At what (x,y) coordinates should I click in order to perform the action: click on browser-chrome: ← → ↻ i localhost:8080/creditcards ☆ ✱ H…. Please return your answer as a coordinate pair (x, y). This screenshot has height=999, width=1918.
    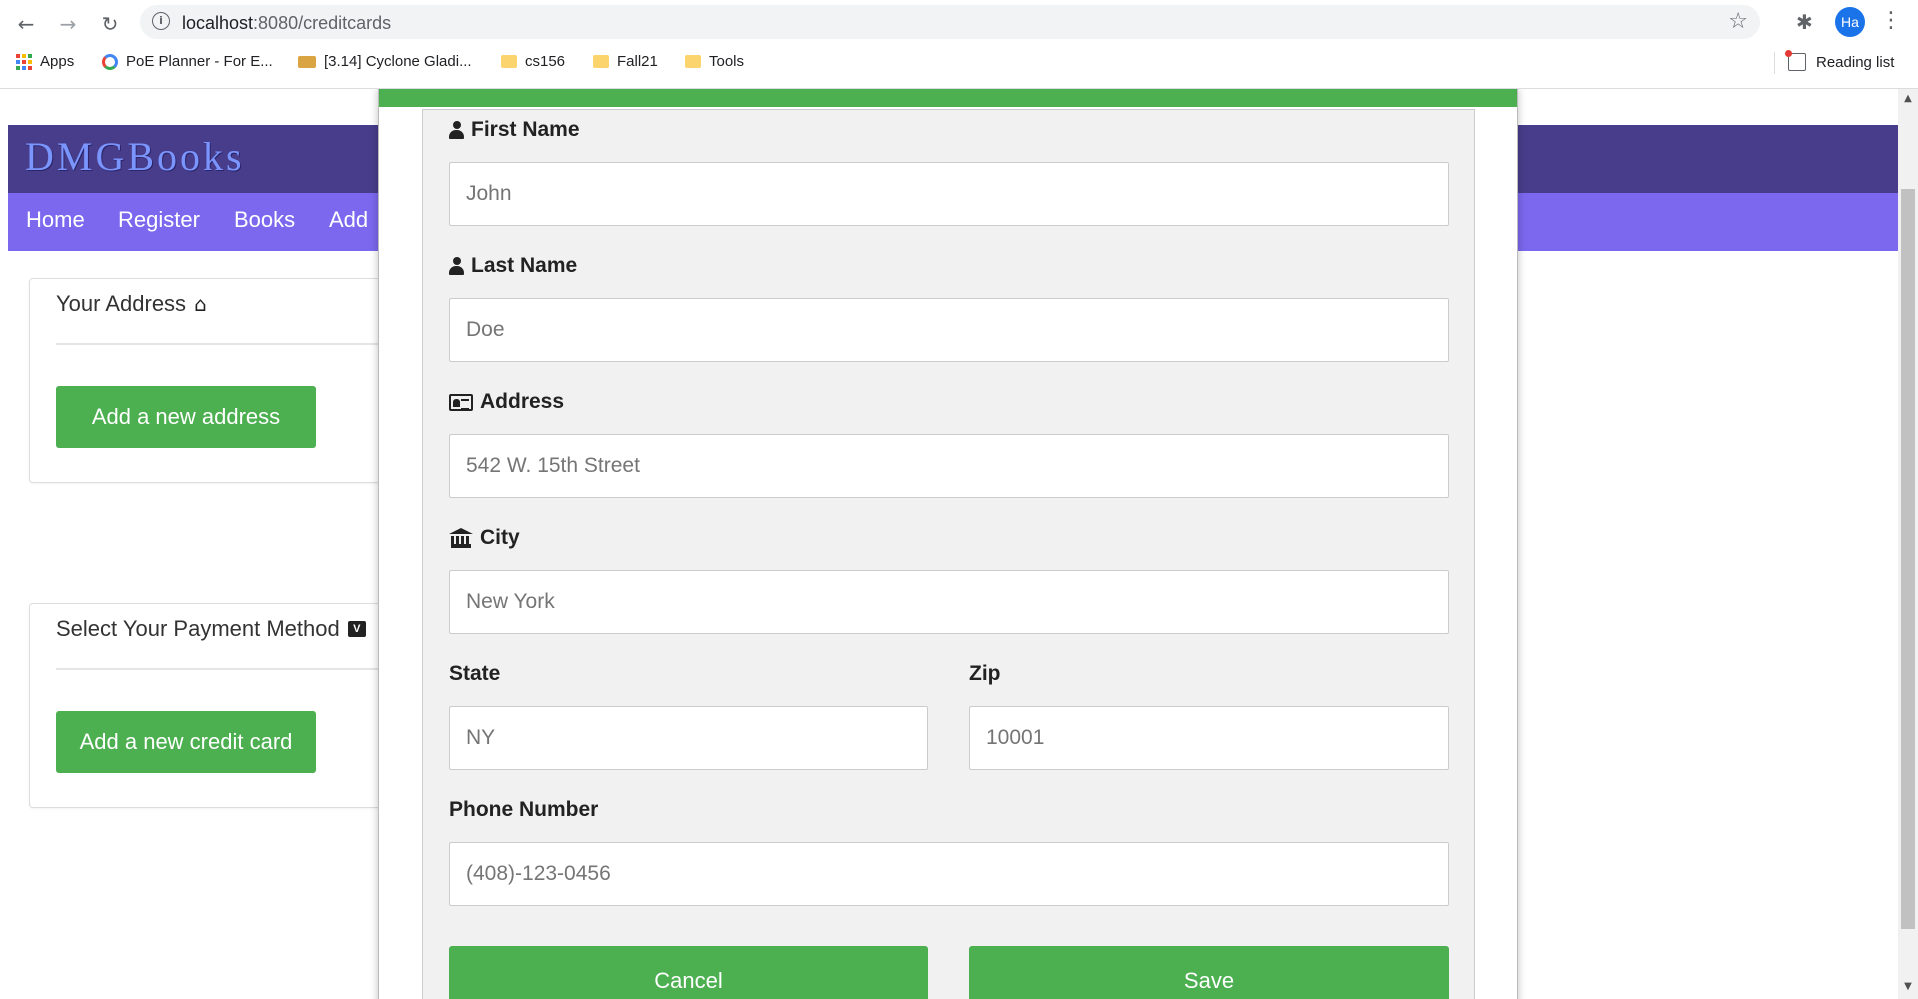
    Looking at the image, I should click on (959, 44).